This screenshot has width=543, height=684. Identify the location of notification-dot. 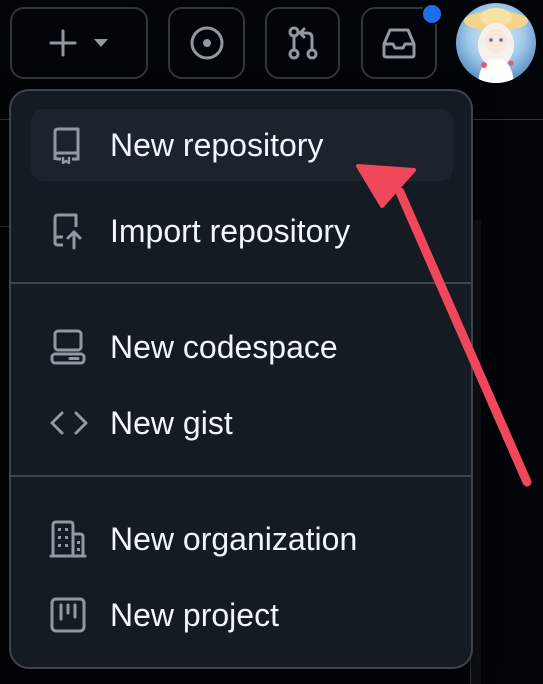
(432, 14).